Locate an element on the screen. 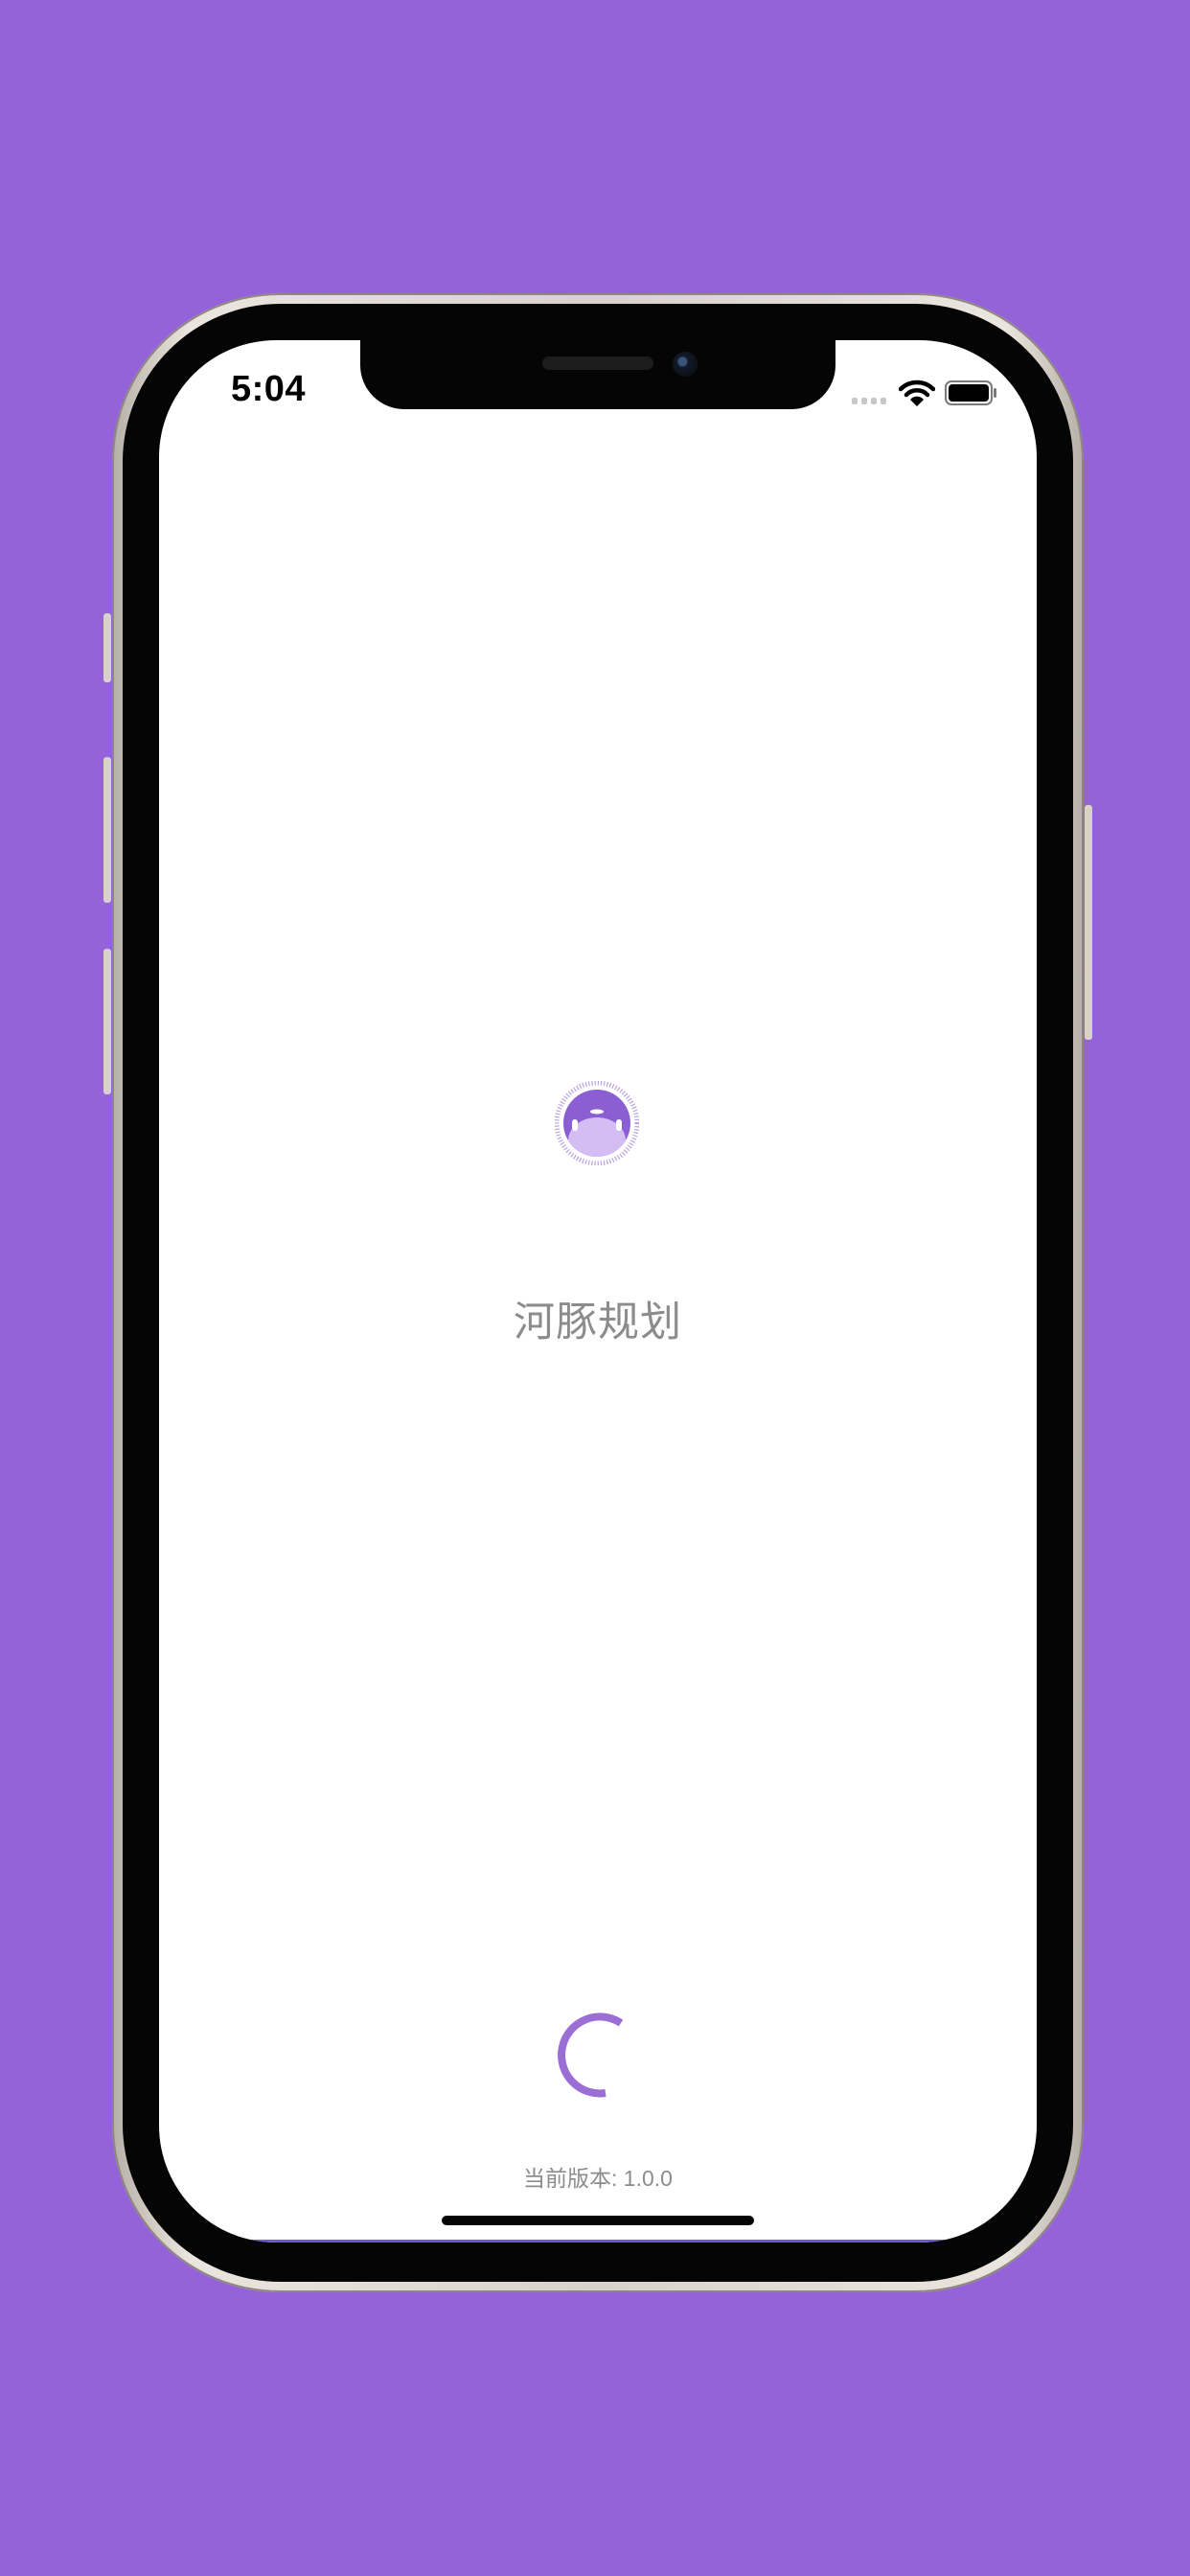 This screenshot has height=2576, width=1190. battery-icon is located at coordinates (971, 392).